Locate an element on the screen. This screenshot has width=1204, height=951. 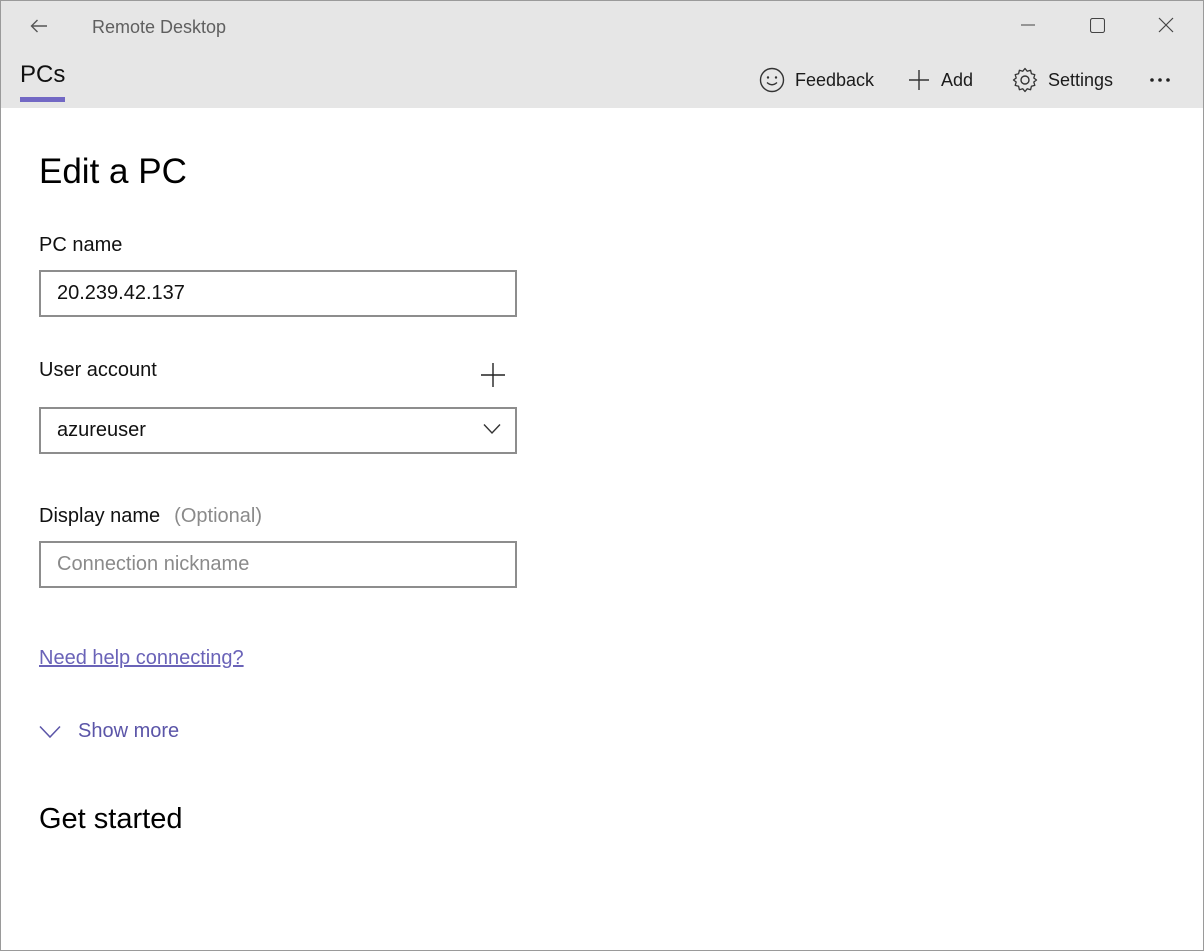
more-options-button is located at coordinates (1165, 80).